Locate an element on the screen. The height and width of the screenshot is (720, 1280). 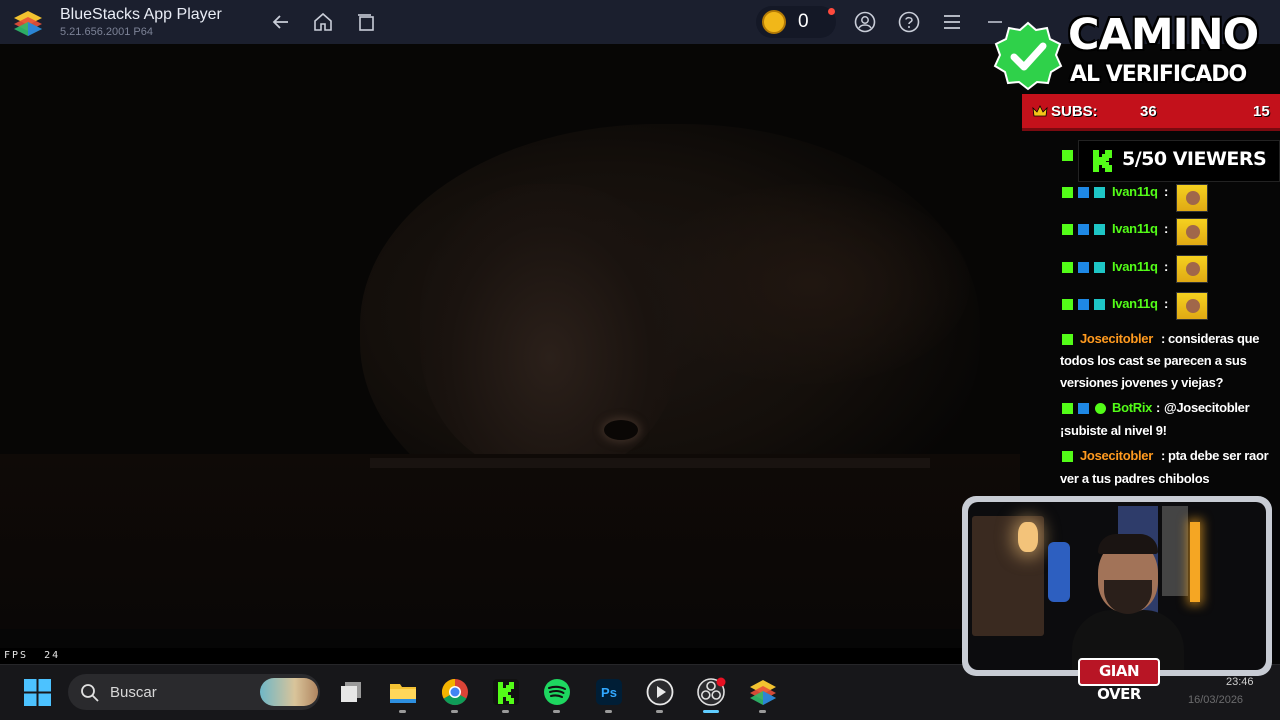
chat-text: @Josecitobler is located at coordinates (1207, 407).